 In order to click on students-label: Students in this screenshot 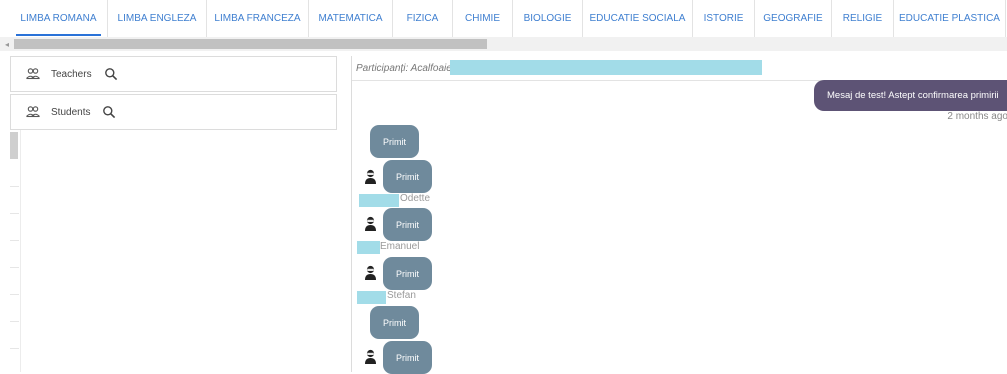, I will do `click(71, 112)`.